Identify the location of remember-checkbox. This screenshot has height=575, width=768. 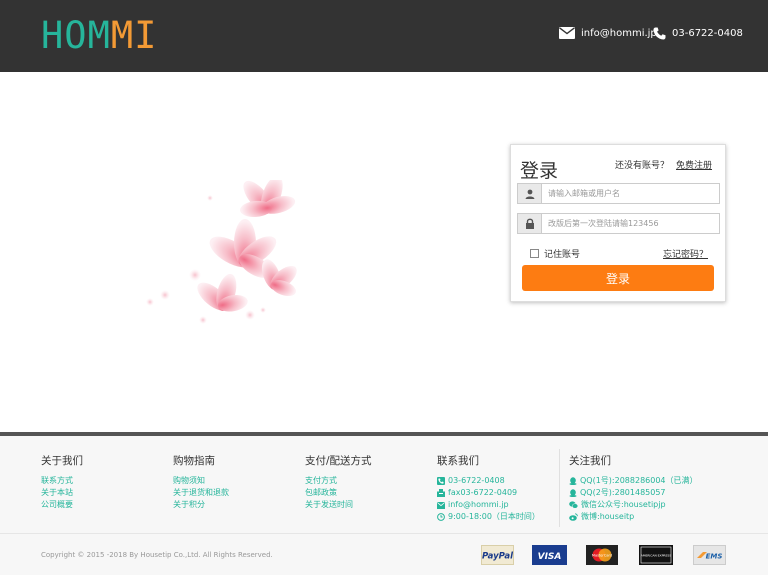
(534, 253).